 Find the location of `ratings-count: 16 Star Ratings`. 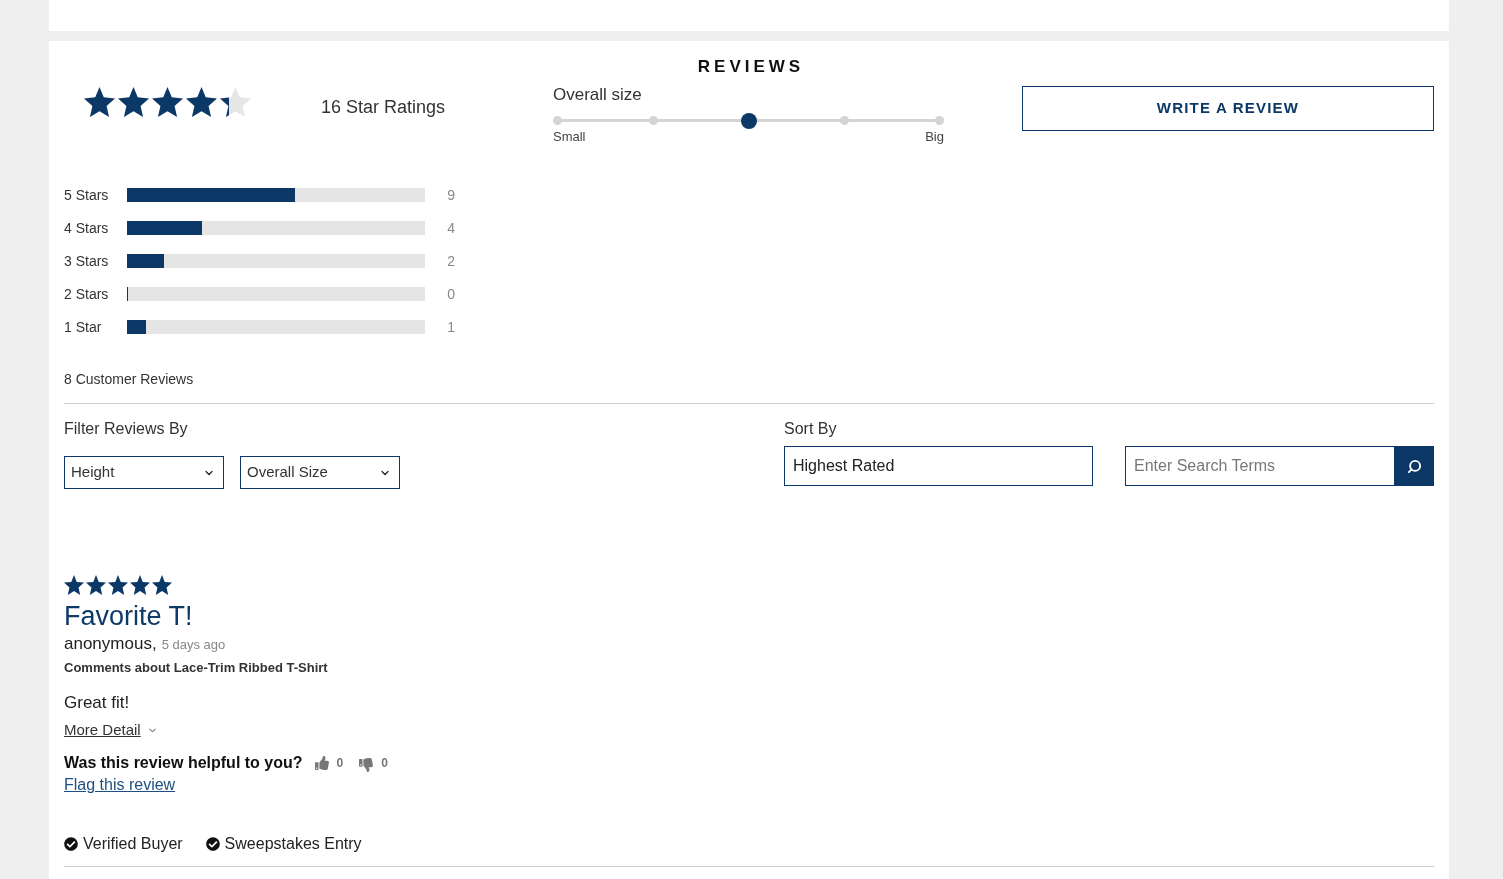

ratings-count: 16 Star Ratings is located at coordinates (383, 107).